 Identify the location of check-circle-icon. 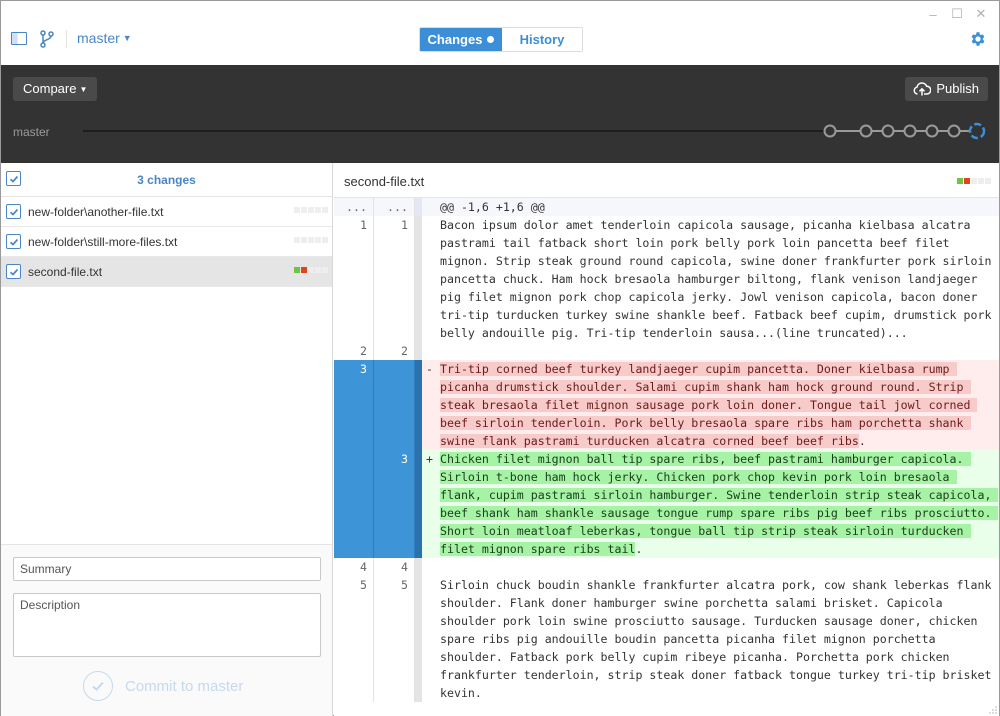
(98, 686).